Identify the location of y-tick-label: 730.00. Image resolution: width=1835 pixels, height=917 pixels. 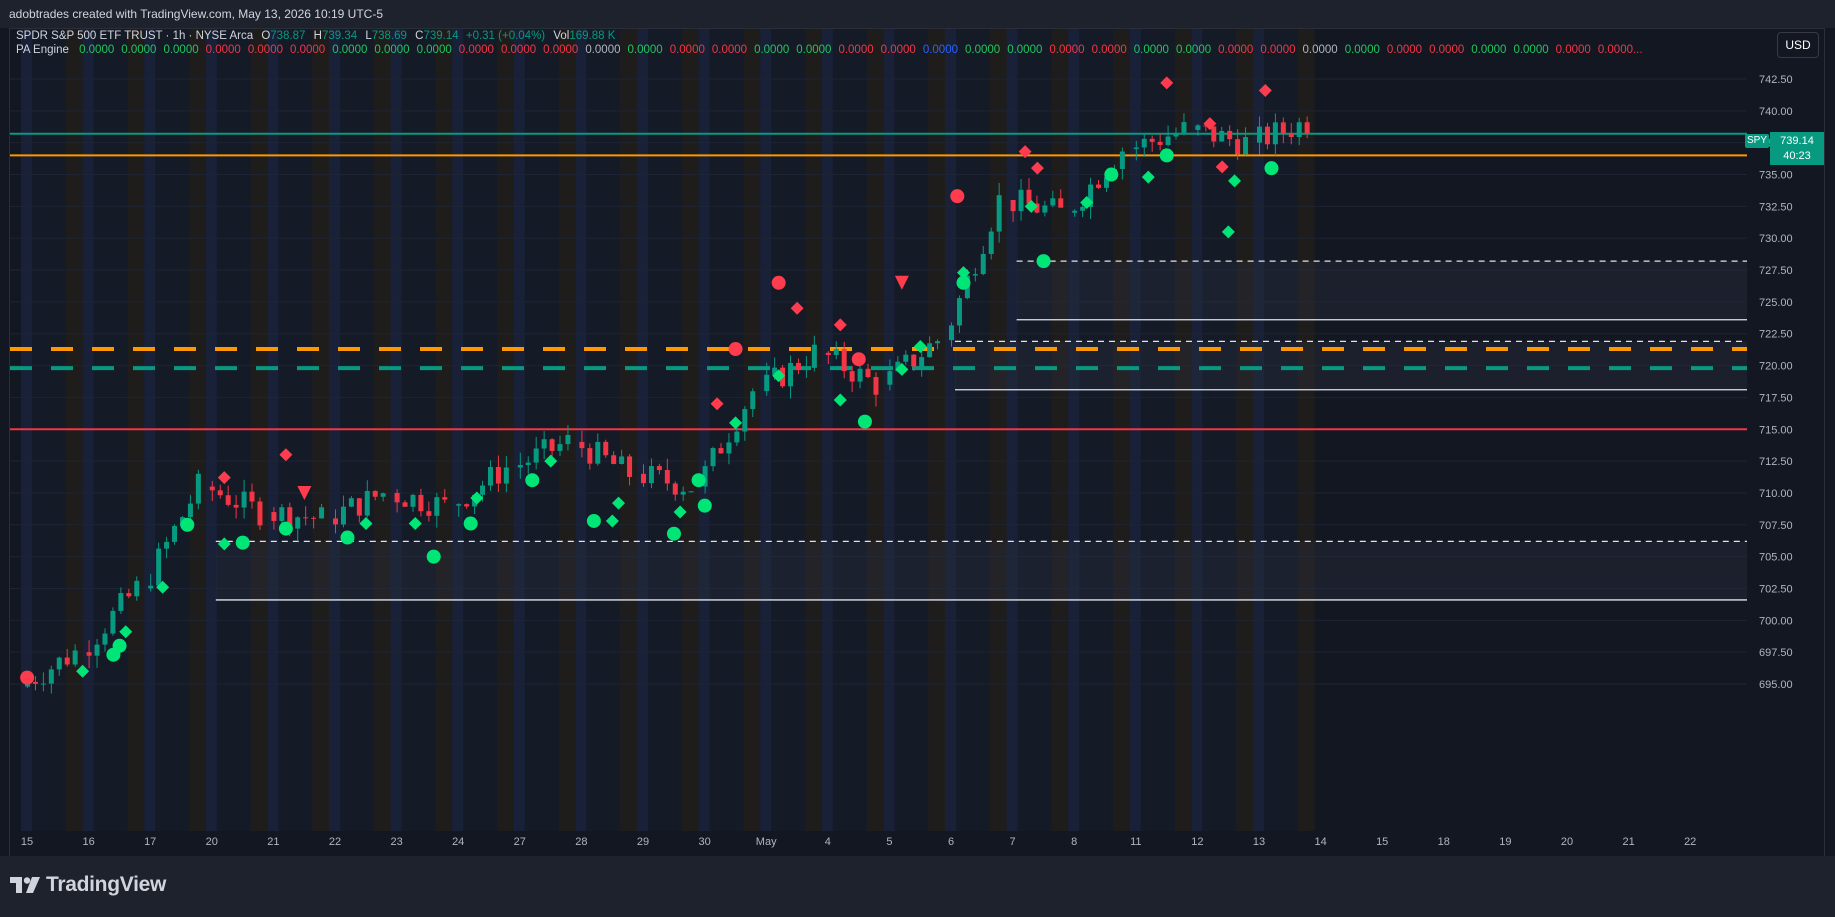
(1776, 239).